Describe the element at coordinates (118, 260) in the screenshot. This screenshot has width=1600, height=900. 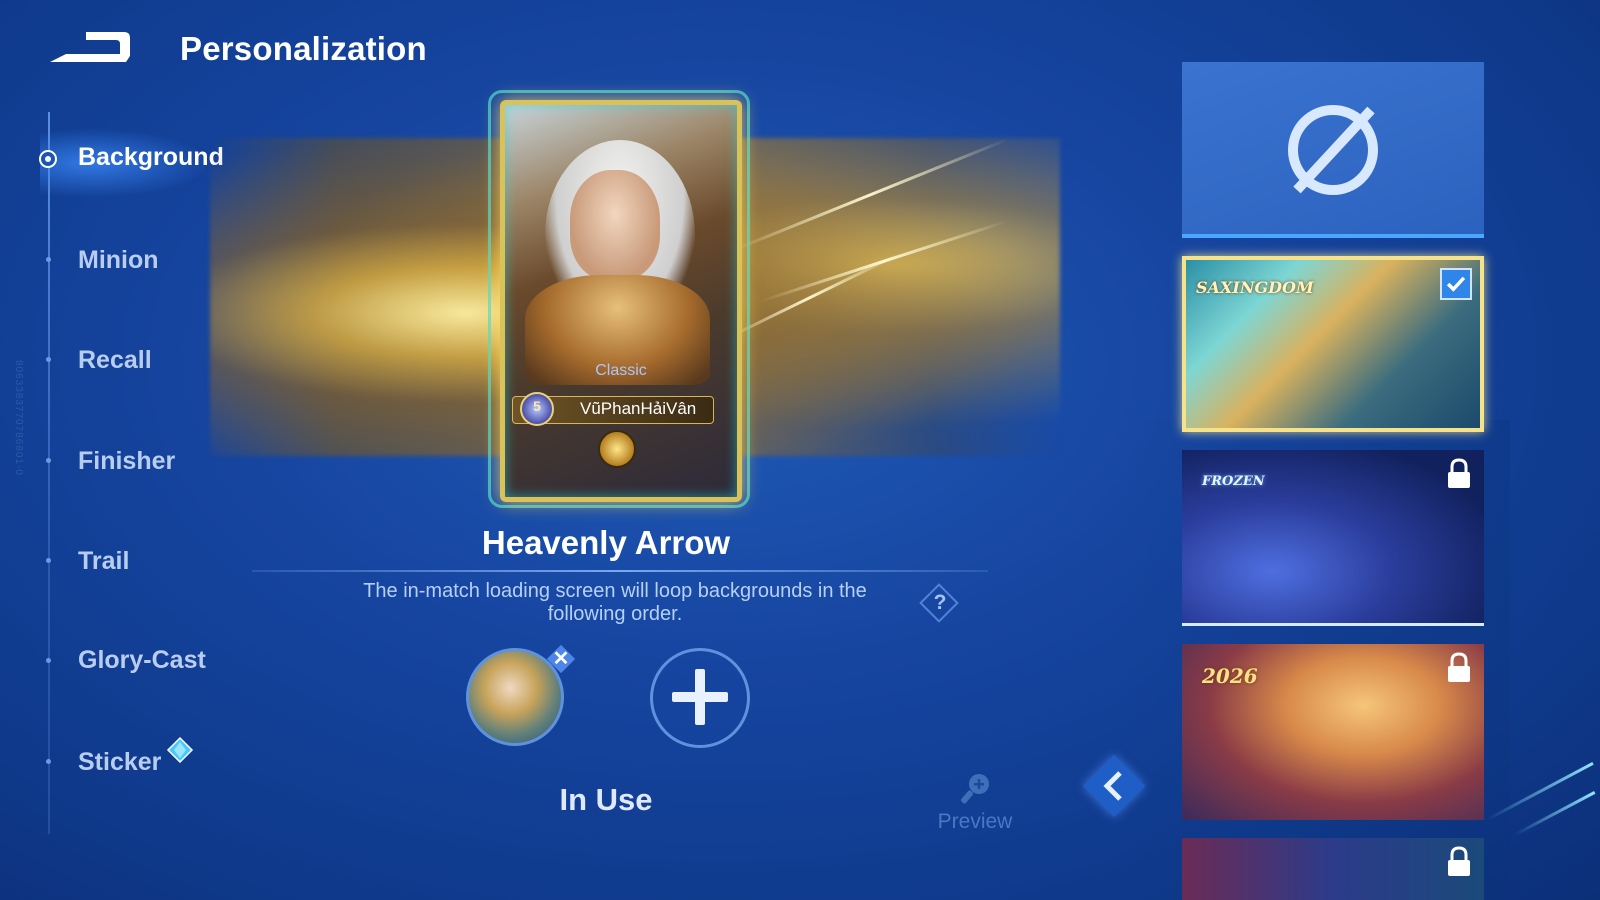
I see `sidebar-item-minion: Minion` at that location.